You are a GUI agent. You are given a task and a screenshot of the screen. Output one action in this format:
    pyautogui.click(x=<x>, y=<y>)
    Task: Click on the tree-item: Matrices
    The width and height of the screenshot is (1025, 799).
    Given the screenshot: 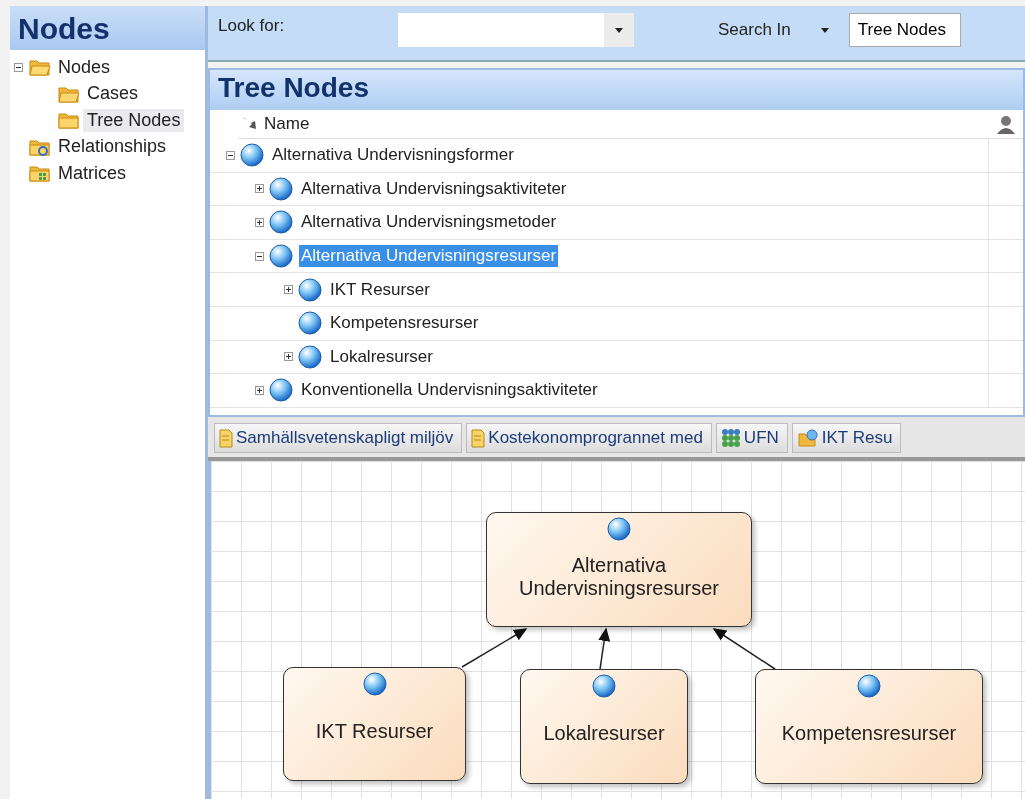 What is the action you would take?
    pyautogui.click(x=92, y=173)
    